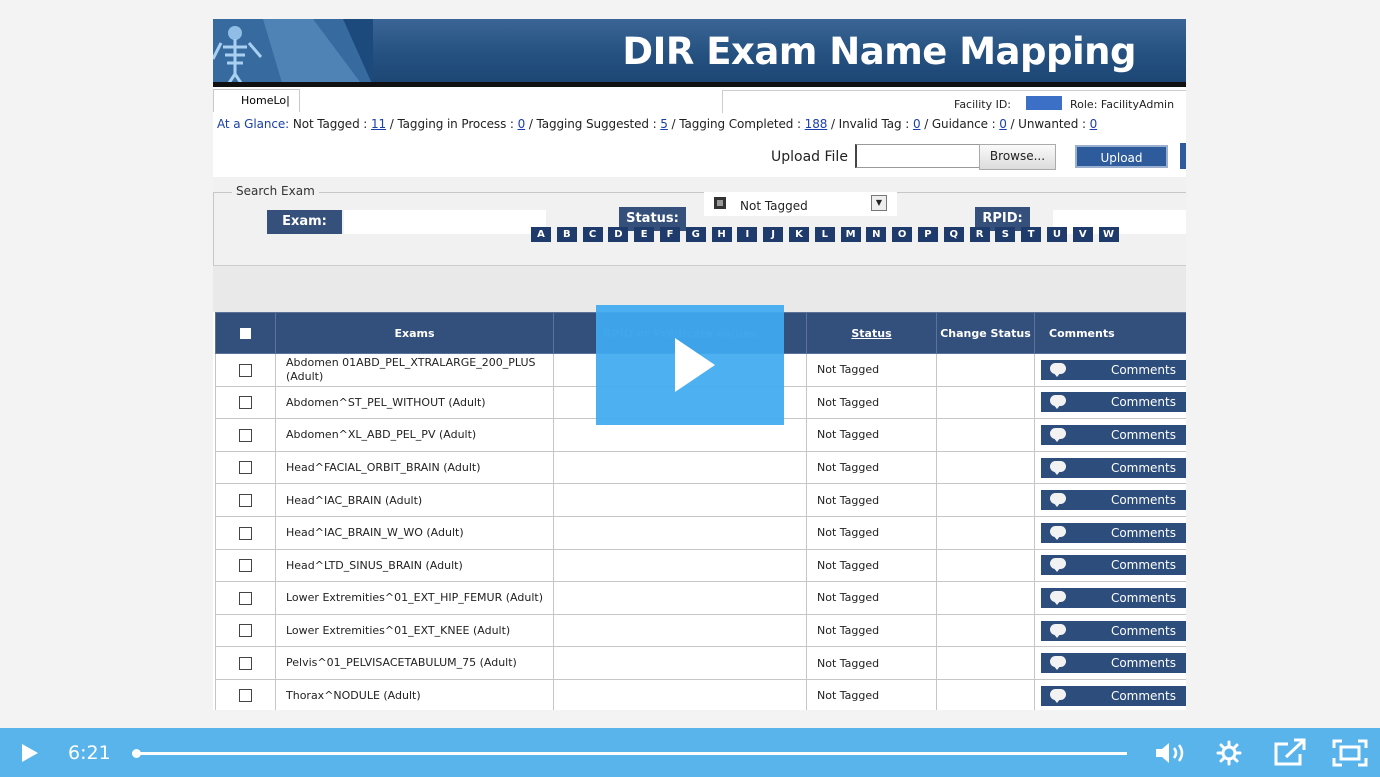 The width and height of the screenshot is (1380, 777). I want to click on letter-filter-button: U, so click(1056, 234).